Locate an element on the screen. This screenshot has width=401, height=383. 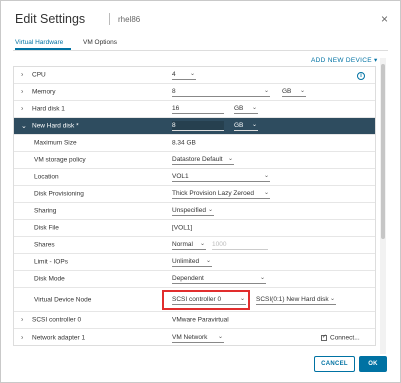
dialog-title: Edit Settings is located at coordinates (50, 19).